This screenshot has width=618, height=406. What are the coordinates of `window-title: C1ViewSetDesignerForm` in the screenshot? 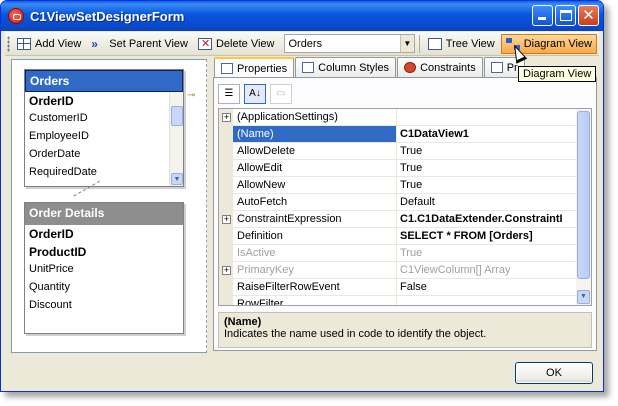 It's located at (107, 16).